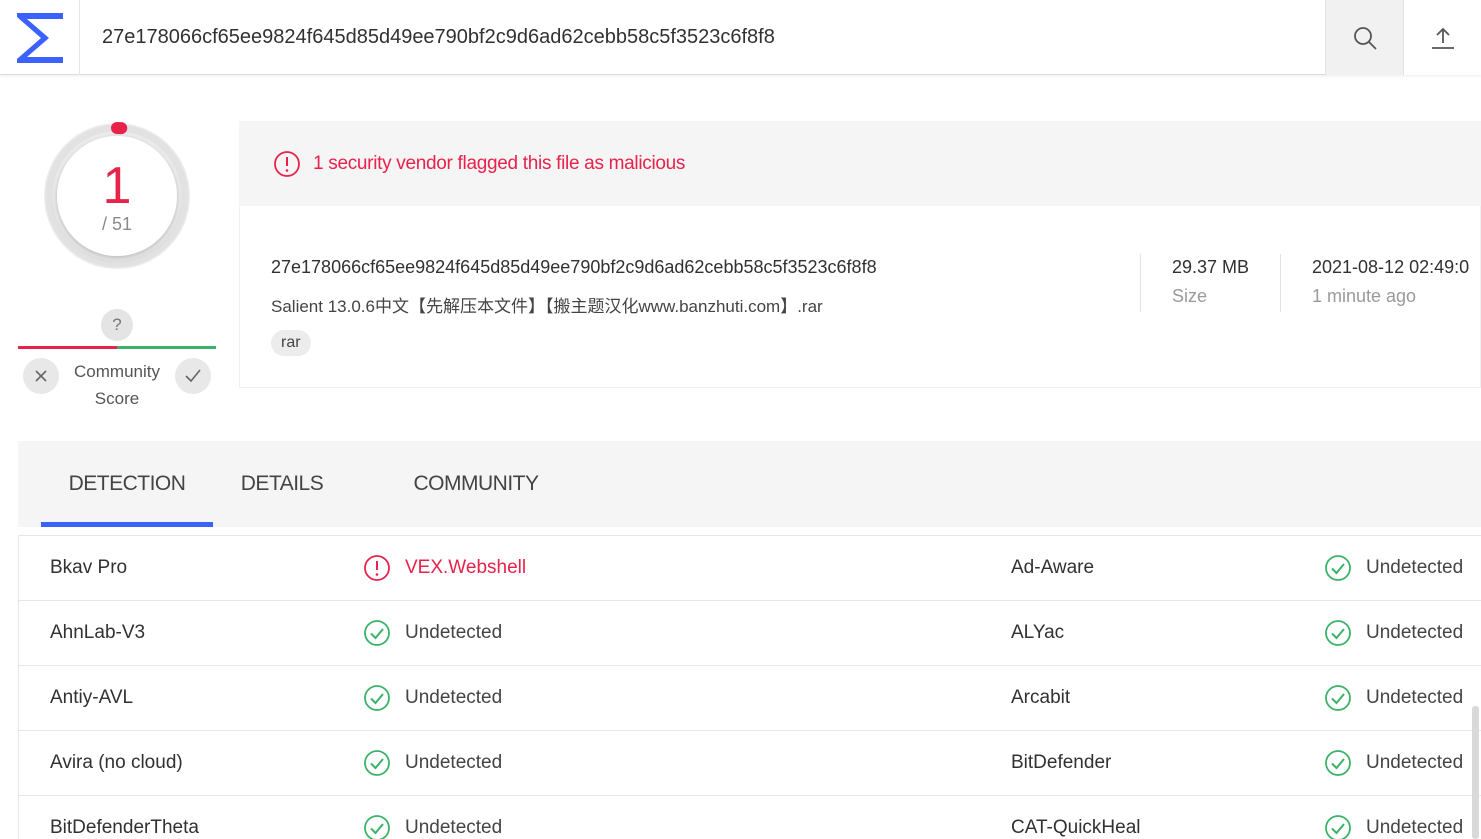 The height and width of the screenshot is (839, 1481). I want to click on tab-detection: DETECTION, so click(127, 484).